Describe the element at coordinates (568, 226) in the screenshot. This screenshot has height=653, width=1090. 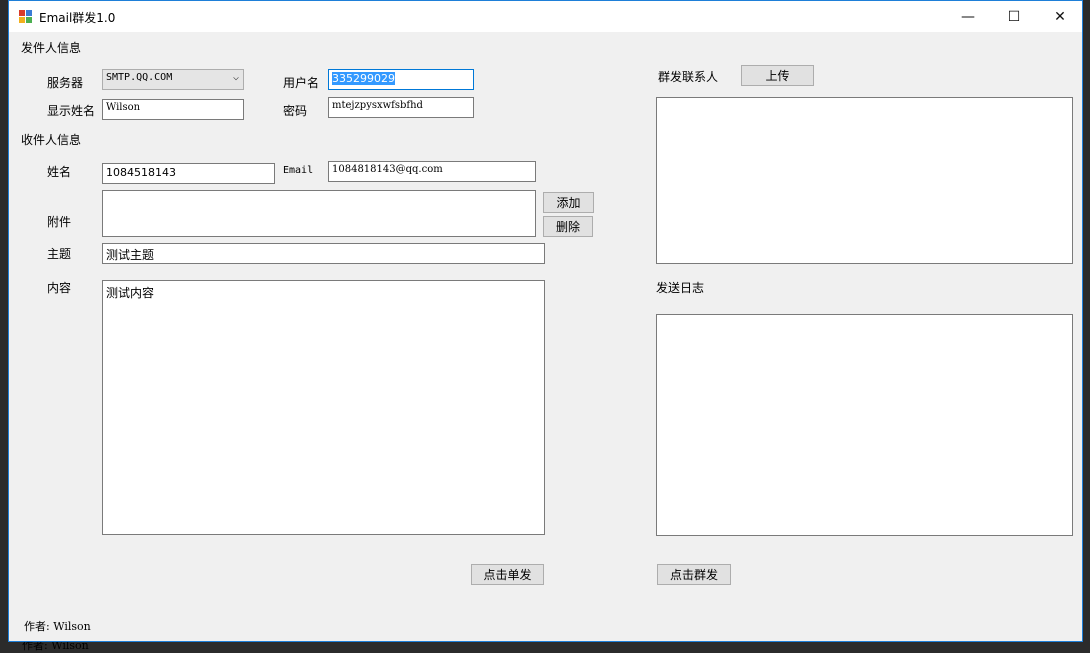
I see `delete-attachment-button: 删除` at that location.